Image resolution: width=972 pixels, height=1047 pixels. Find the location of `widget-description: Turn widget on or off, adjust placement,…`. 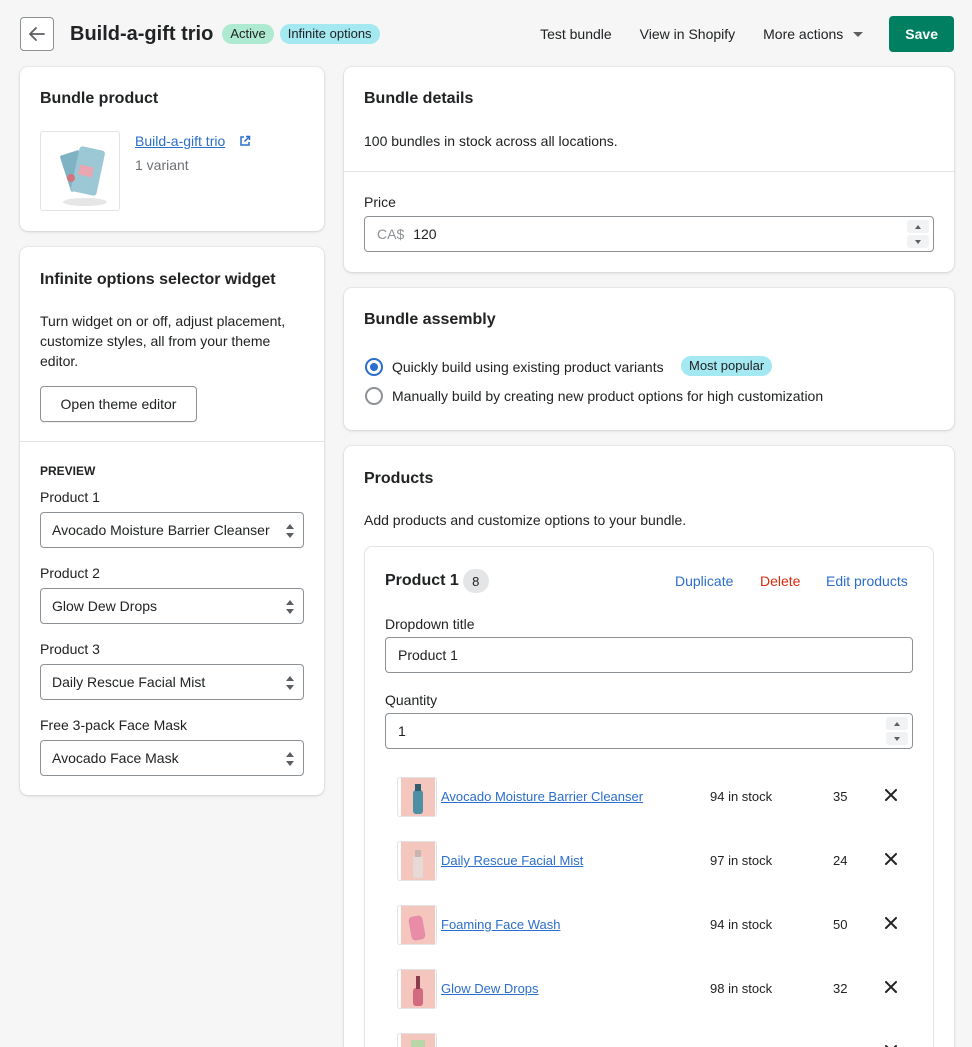

widget-description: Turn widget on or off, adjust placement,… is located at coordinates (163, 341).